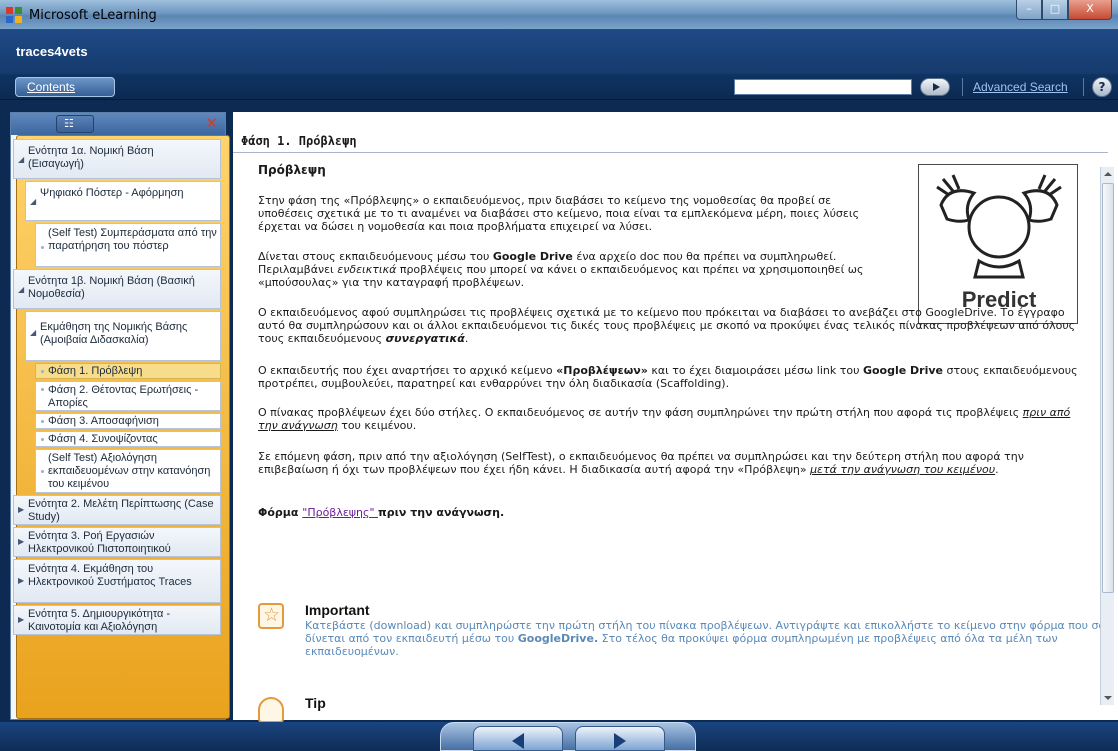 Image resolution: width=1118 pixels, height=751 pixels. I want to click on arrow-left-icon, so click(518, 741).